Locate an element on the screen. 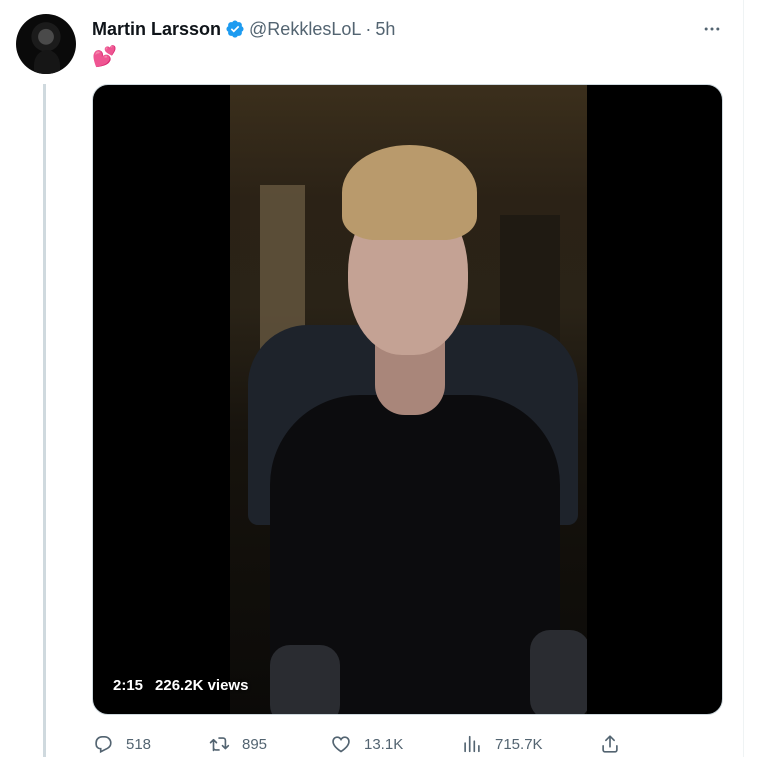 This screenshot has height=757, width=760. thread-line is located at coordinates (44, 420).